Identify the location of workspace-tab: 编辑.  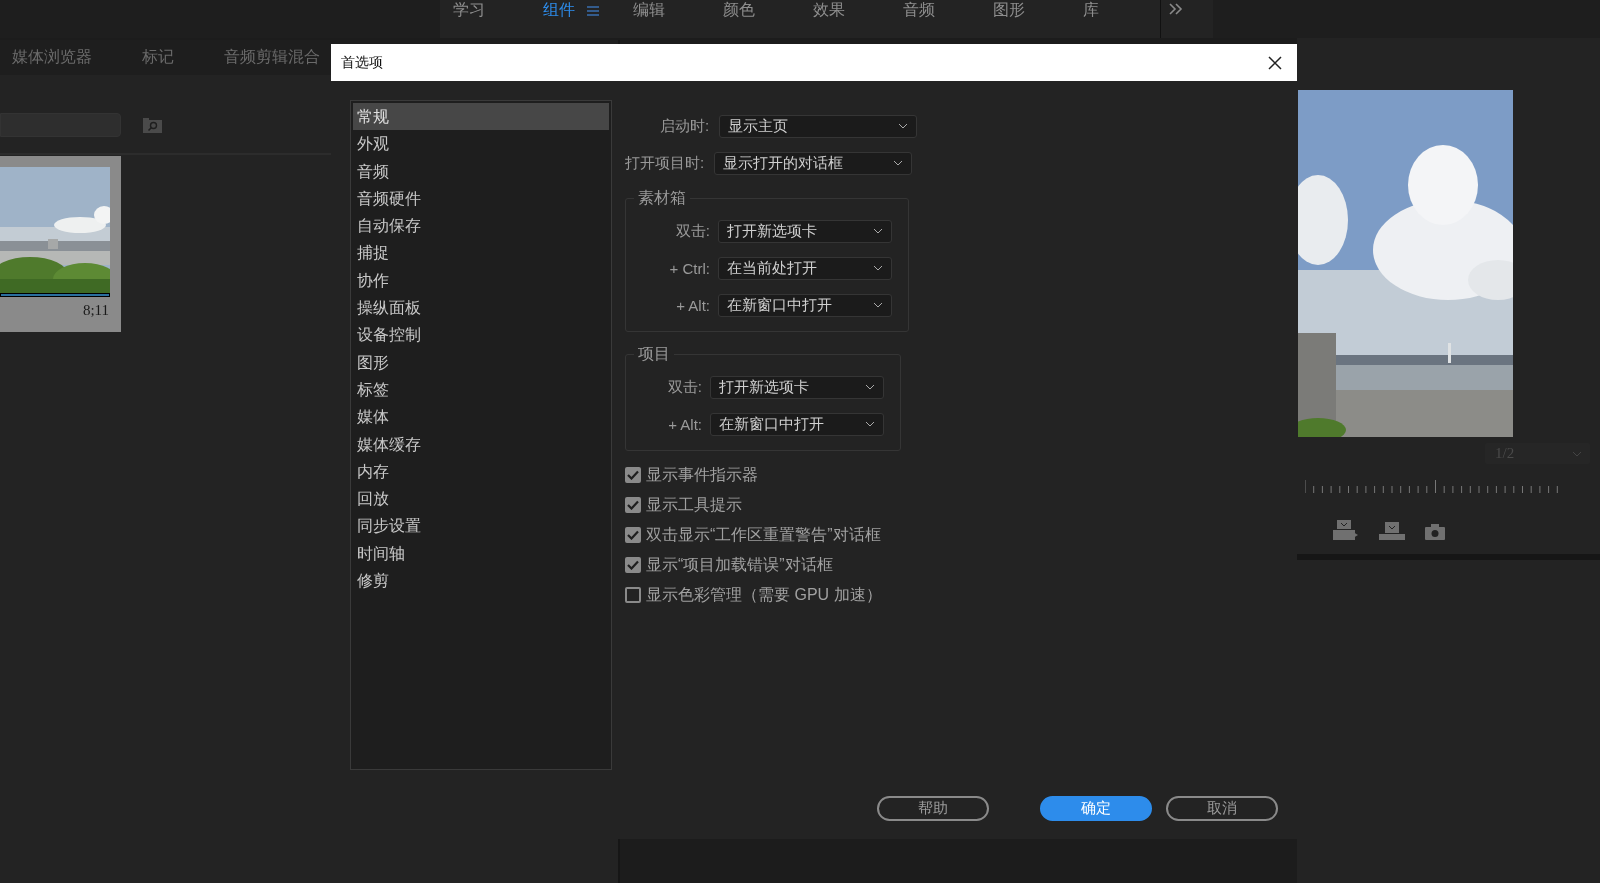
(665, 19).